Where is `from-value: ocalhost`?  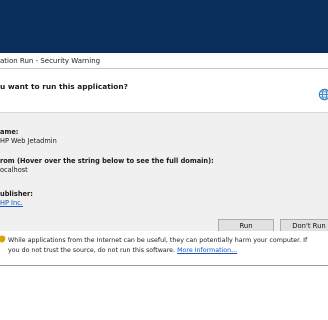 from-value: ocalhost is located at coordinates (14, 170).